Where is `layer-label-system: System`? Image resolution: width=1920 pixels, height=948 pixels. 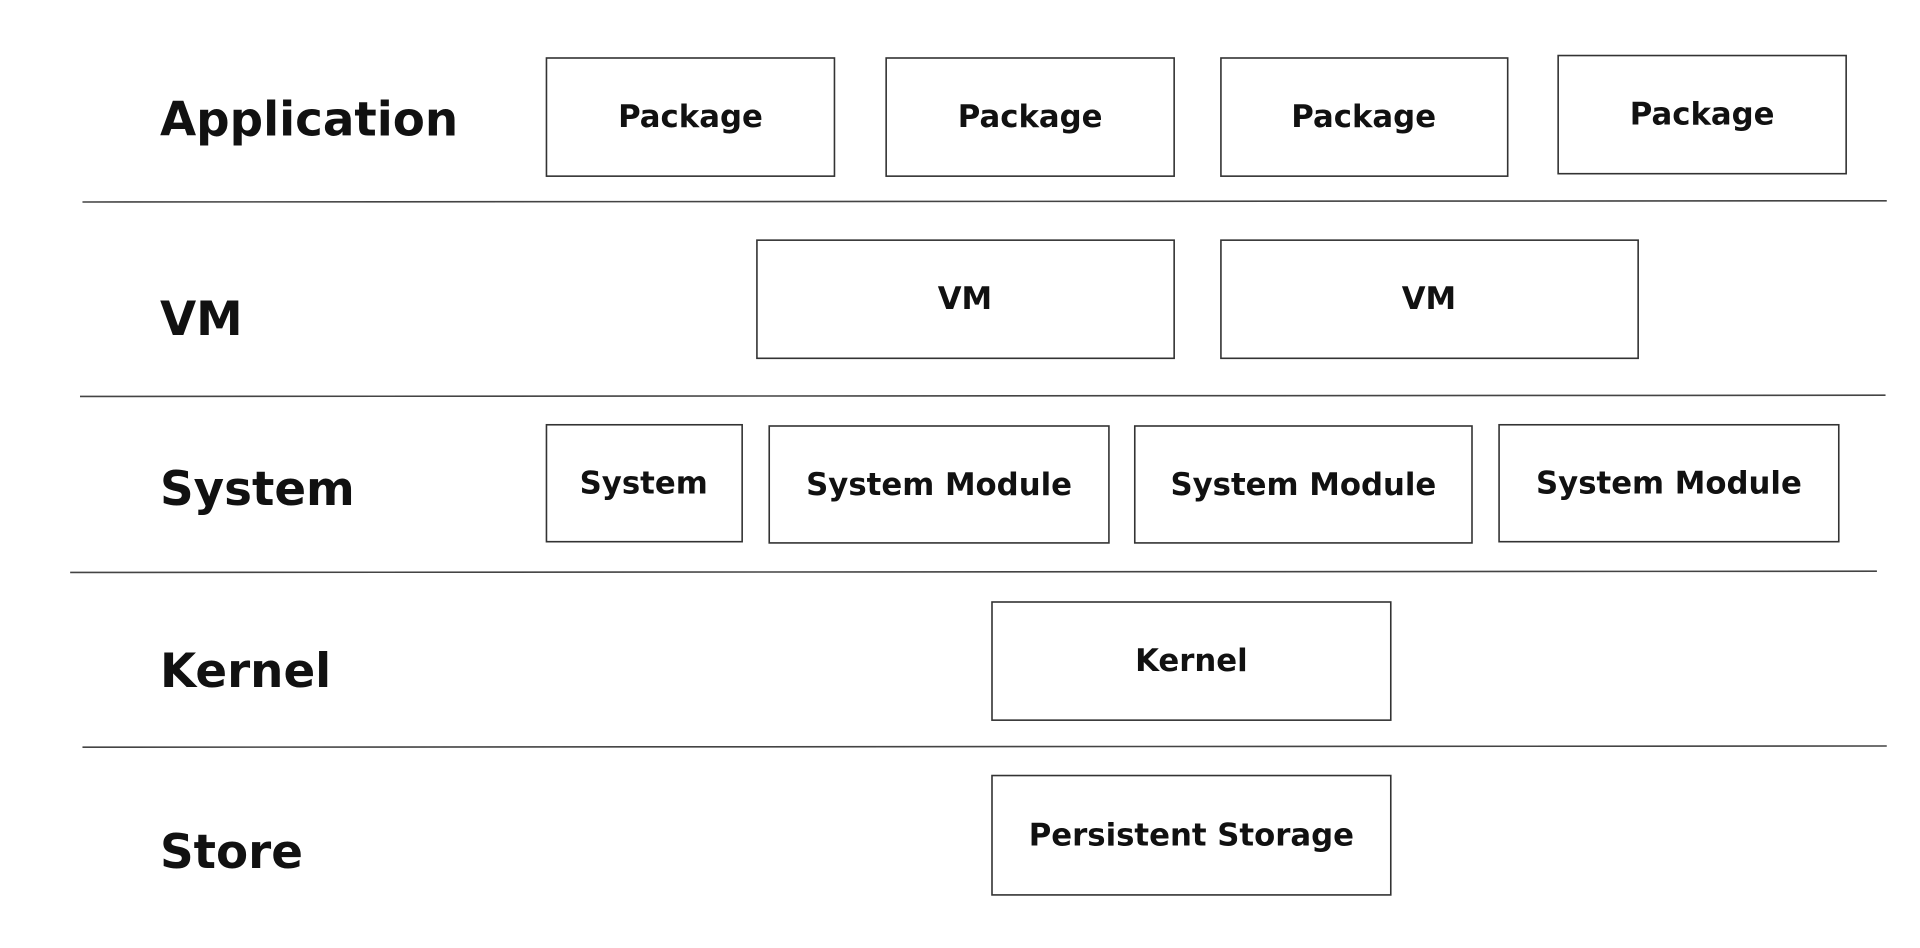 layer-label-system: System is located at coordinates (257, 490).